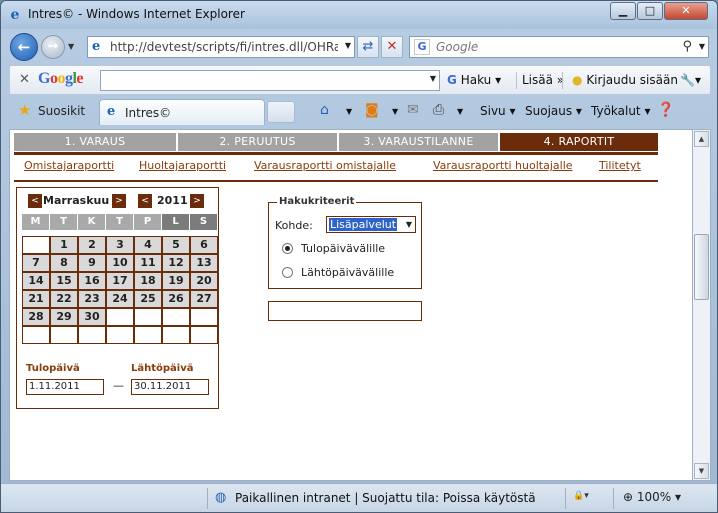 The height and width of the screenshot is (513, 718). I want to click on close-button: ✕, so click(686, 11).